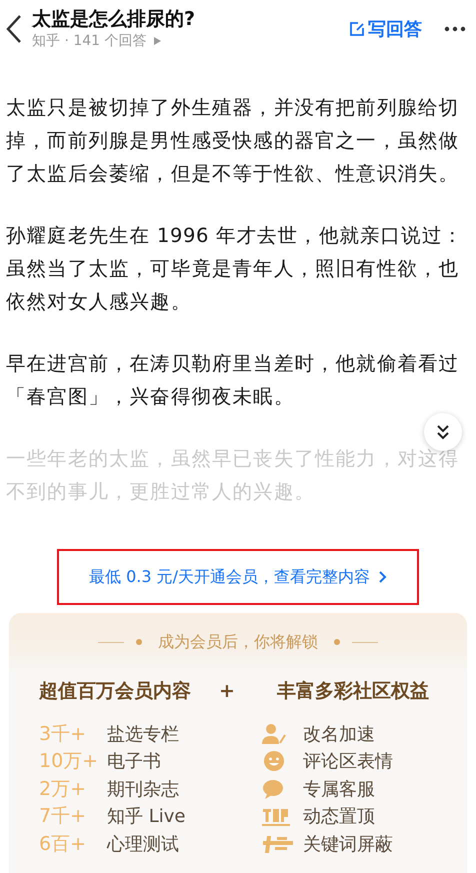 The width and height of the screenshot is (476, 873). I want to click on answer-paragraph: 孙耀庭老先生在 1996 年才去世，他就亲口说过：虽然当了太监，可毕竟是青年人，照旧有性欲，也依然对女人感兴趣。, so click(235, 268).